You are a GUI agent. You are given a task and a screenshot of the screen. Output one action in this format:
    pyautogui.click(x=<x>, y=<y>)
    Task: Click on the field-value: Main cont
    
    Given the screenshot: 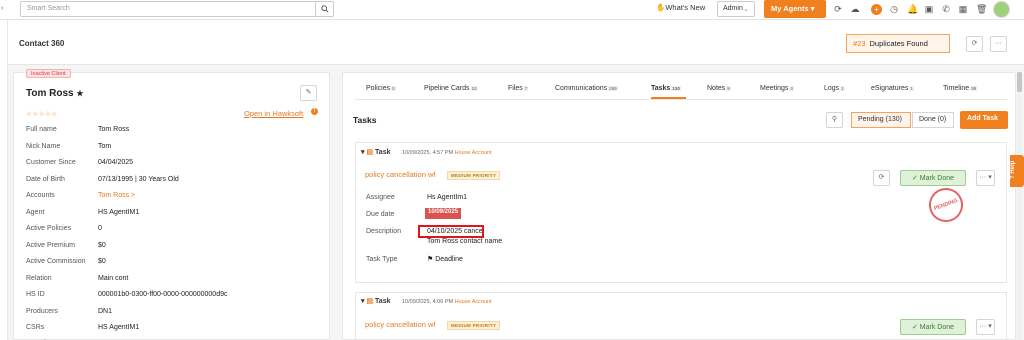 What is the action you would take?
    pyautogui.click(x=113, y=278)
    